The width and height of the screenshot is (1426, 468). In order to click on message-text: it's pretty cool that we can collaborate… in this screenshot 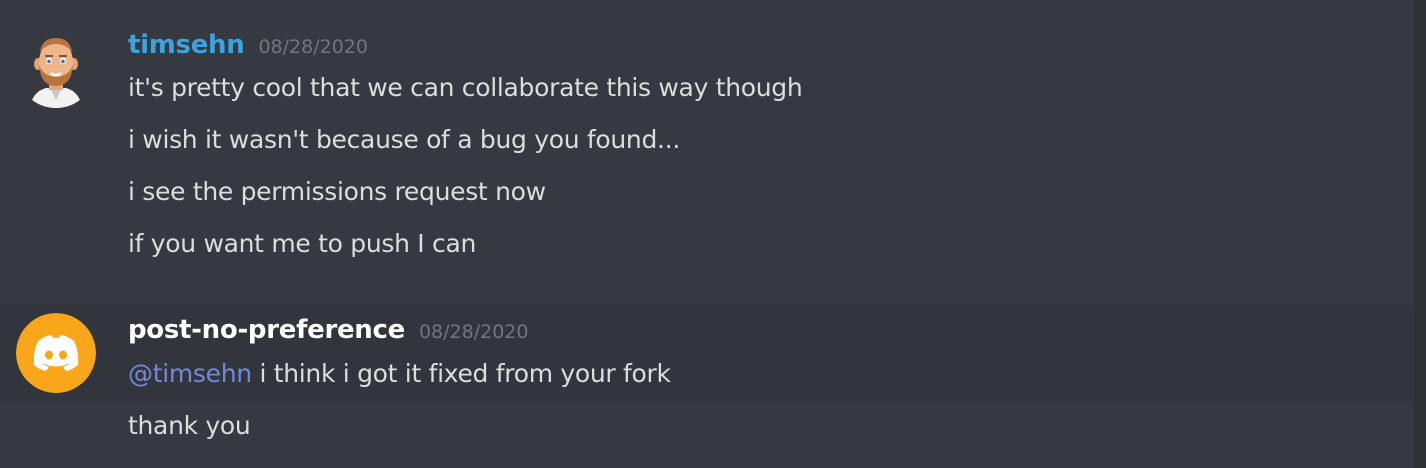, I will do `click(465, 87)`.